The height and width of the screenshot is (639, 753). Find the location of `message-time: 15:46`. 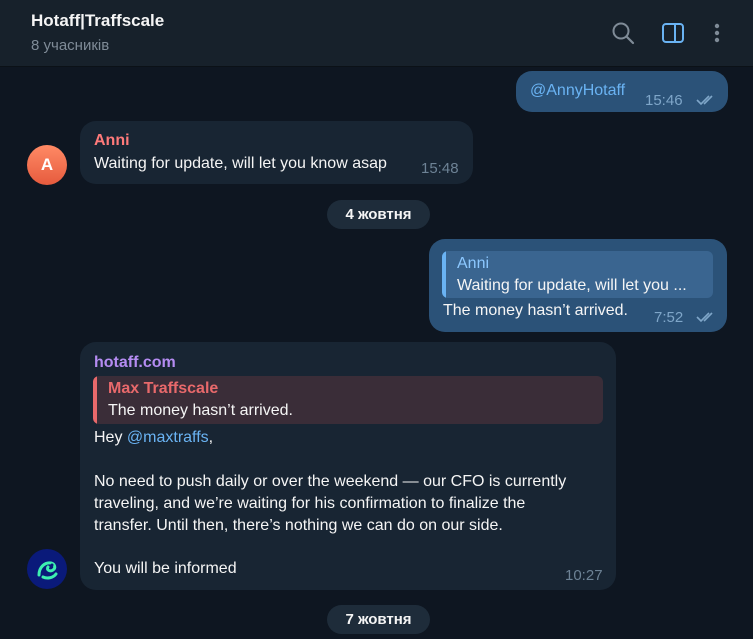

message-time: 15:46 is located at coordinates (664, 100).